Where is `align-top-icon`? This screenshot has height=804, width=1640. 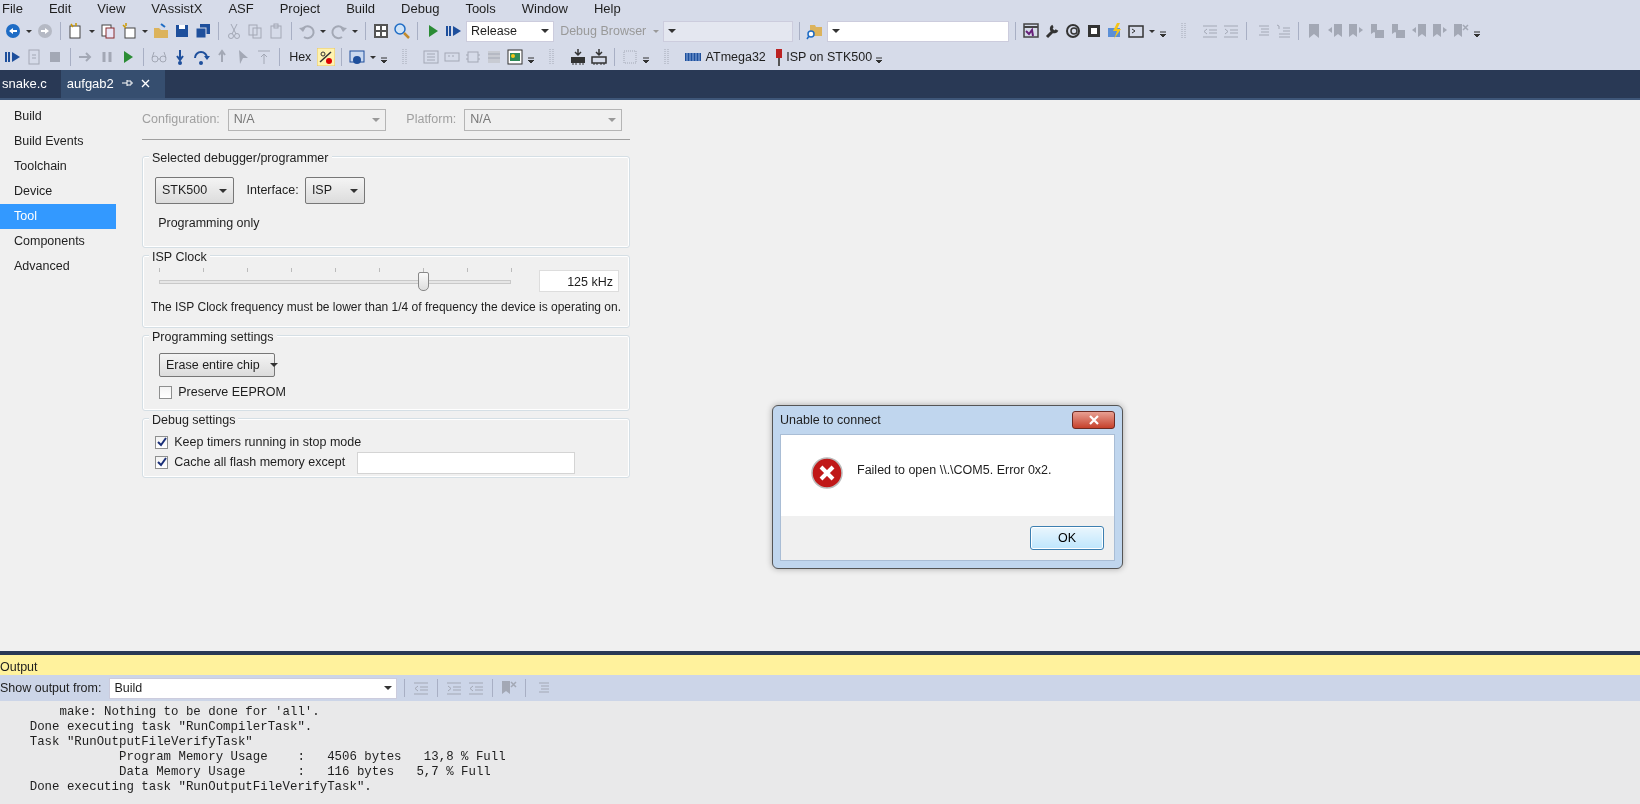 align-top-icon is located at coordinates (264, 57).